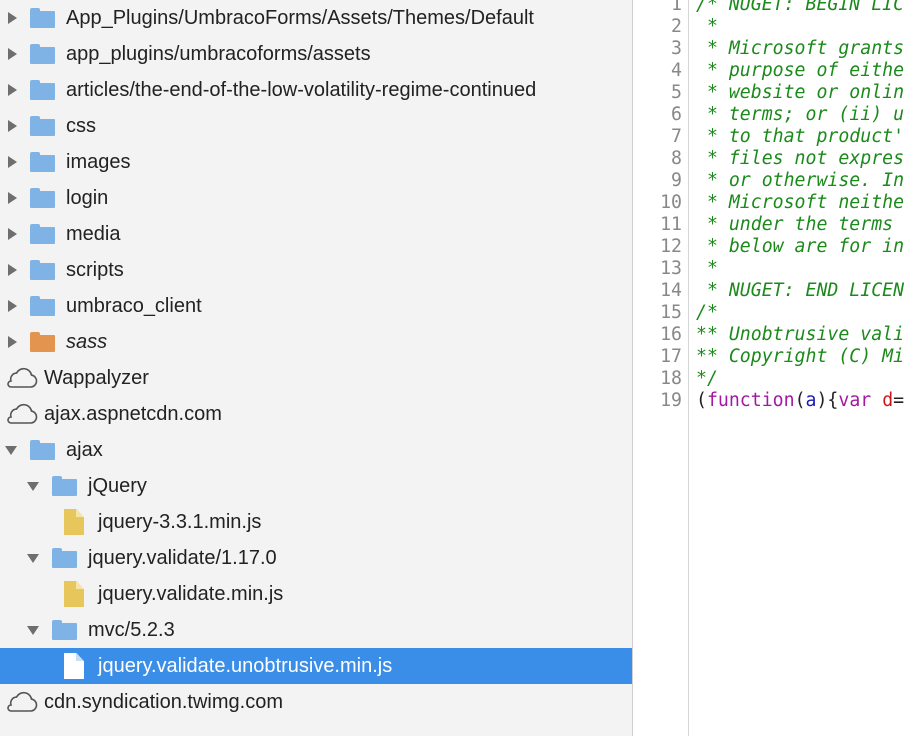 The image size is (924, 736). What do you see at coordinates (800, 70) in the screenshot?
I see `code-token: * purpose of eithe` at bounding box center [800, 70].